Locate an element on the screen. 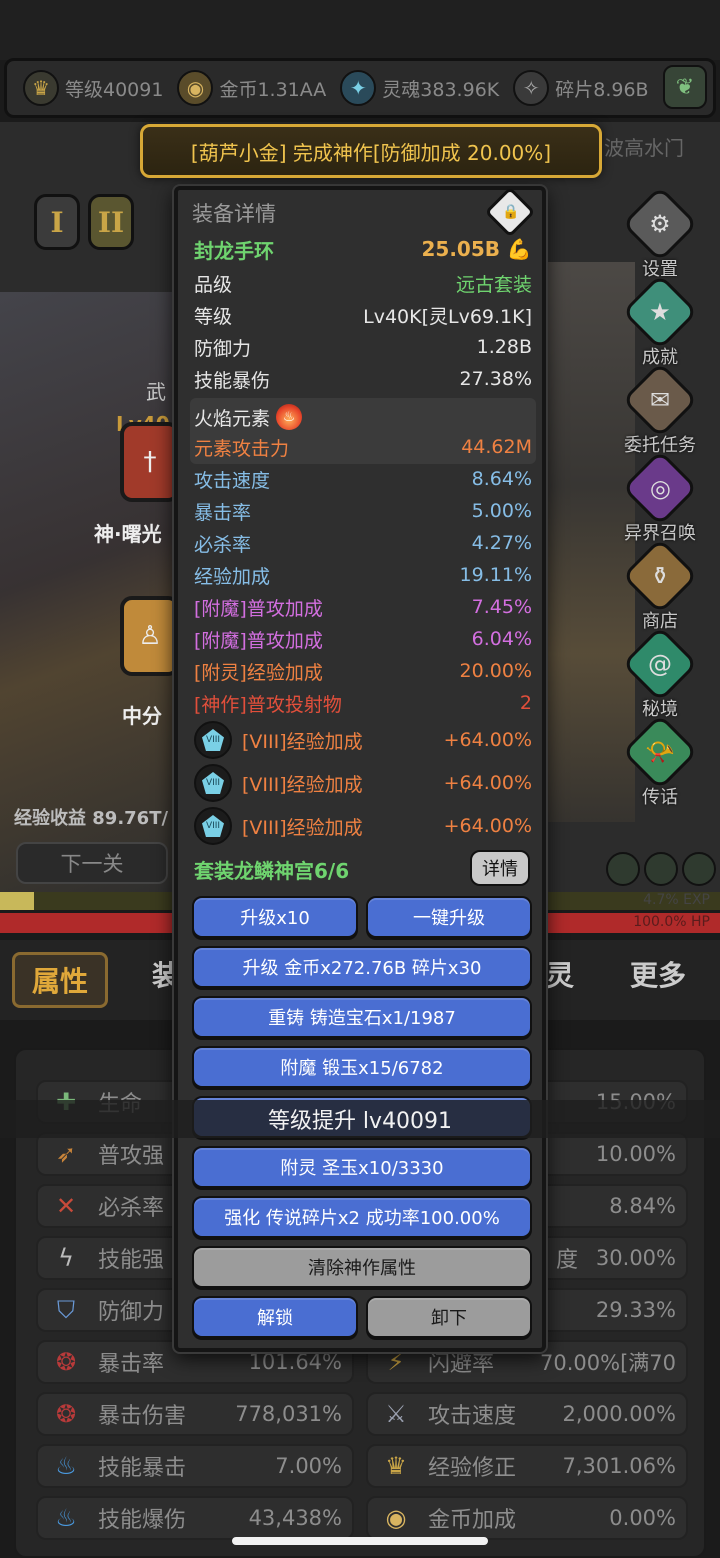 This screenshot has height=1558, width=720. crit-damage-icon: ❂ is located at coordinates (66, 1414).